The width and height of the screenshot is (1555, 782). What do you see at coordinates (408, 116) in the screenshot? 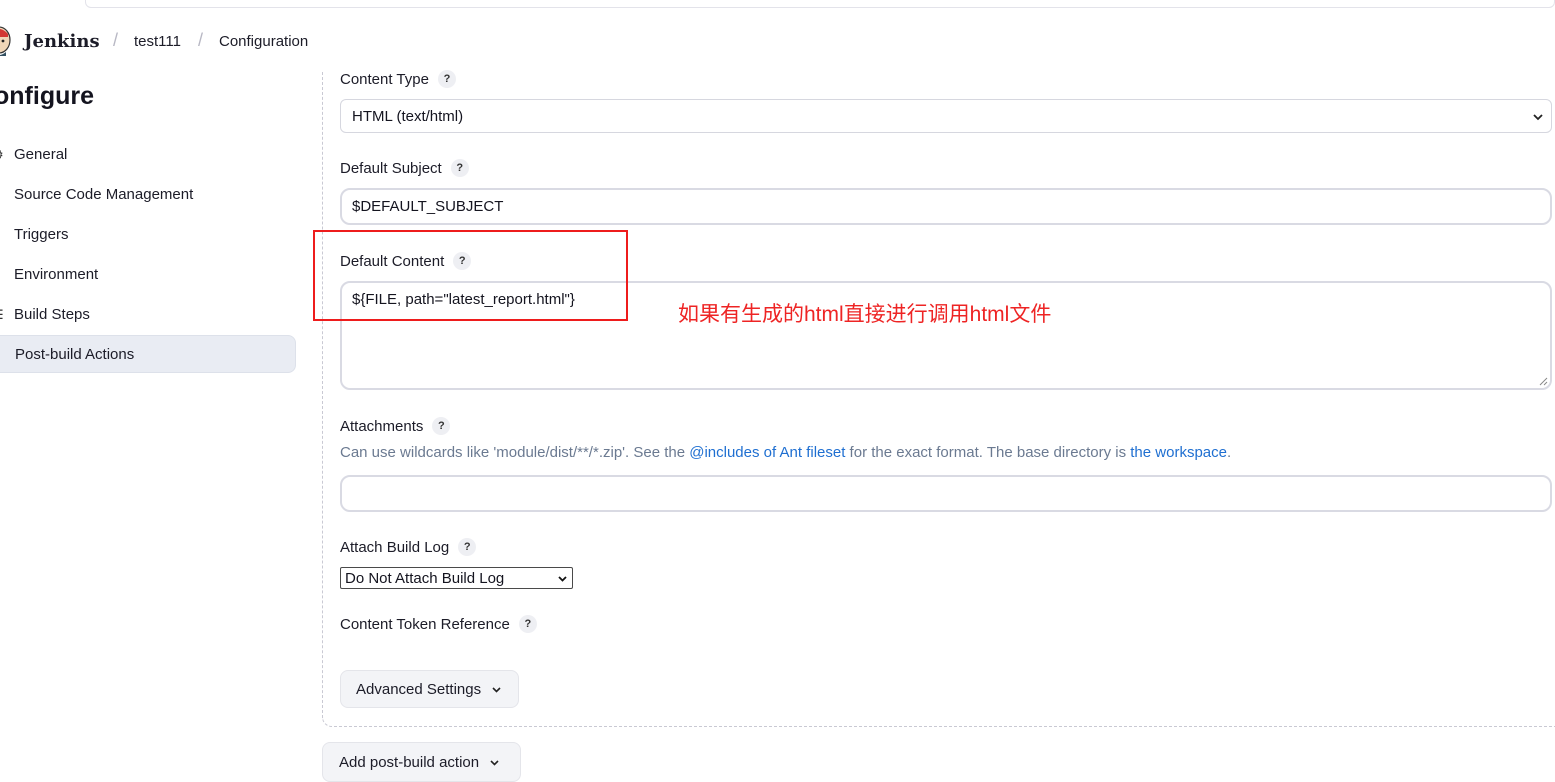
I see `select-value: HTML (text/html)` at bounding box center [408, 116].